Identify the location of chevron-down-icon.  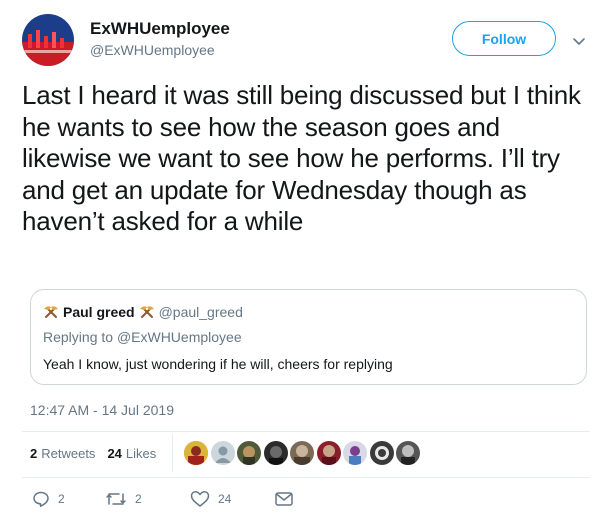
(579, 40).